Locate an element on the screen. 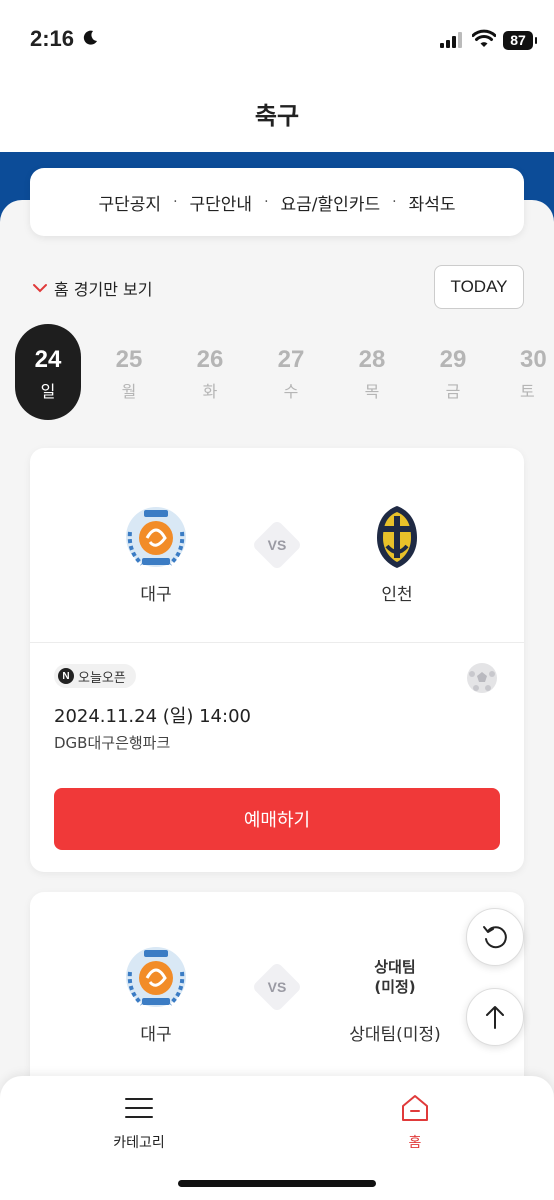 The width and height of the screenshot is (554, 1200). club-link-seat-map: 좌석도 is located at coordinates (432, 202).